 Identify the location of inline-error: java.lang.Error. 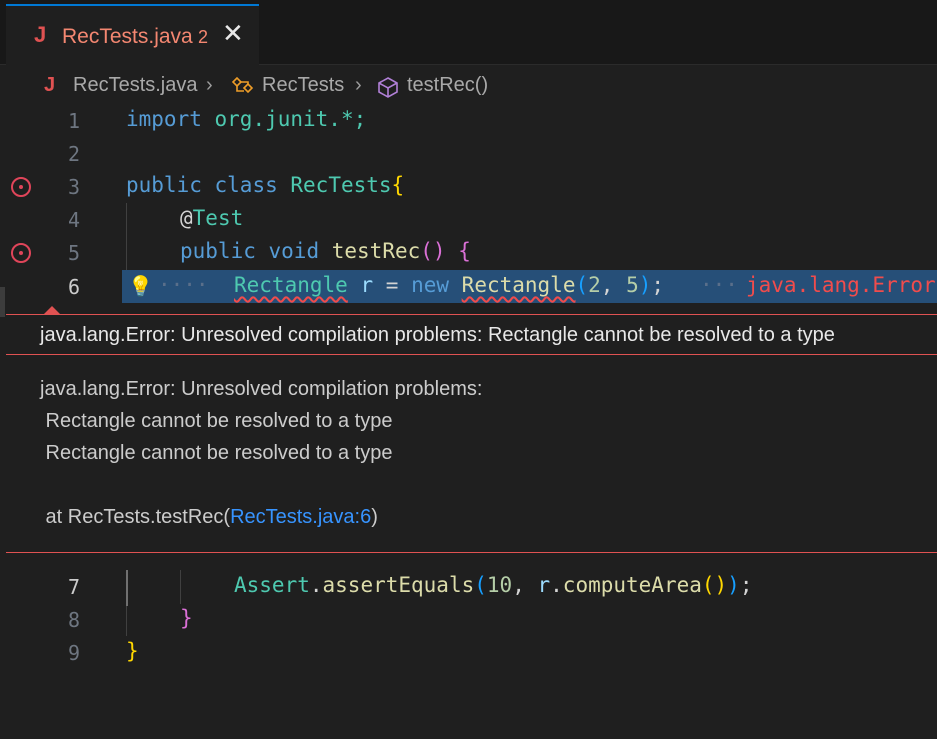
(841, 285).